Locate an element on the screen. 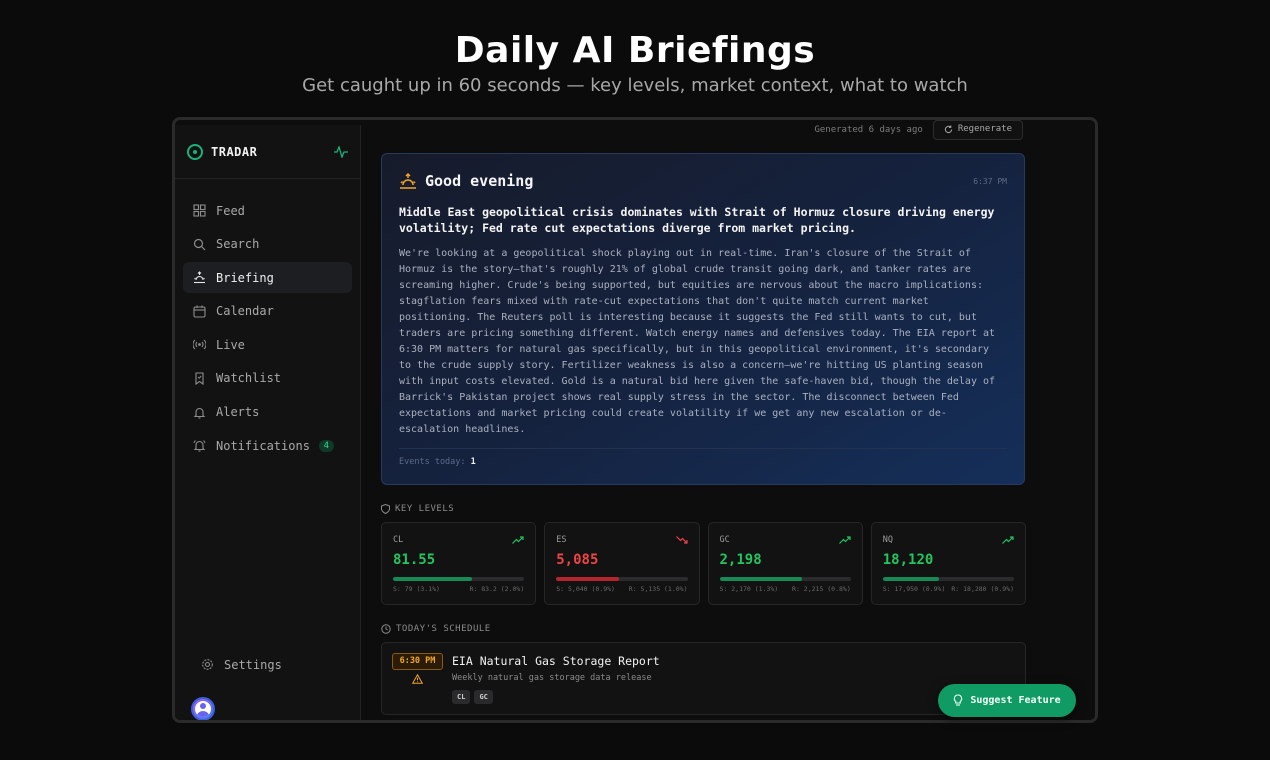 This screenshot has height=760, width=1270. suggest-feature-button: Suggest Feature is located at coordinates (1007, 700).